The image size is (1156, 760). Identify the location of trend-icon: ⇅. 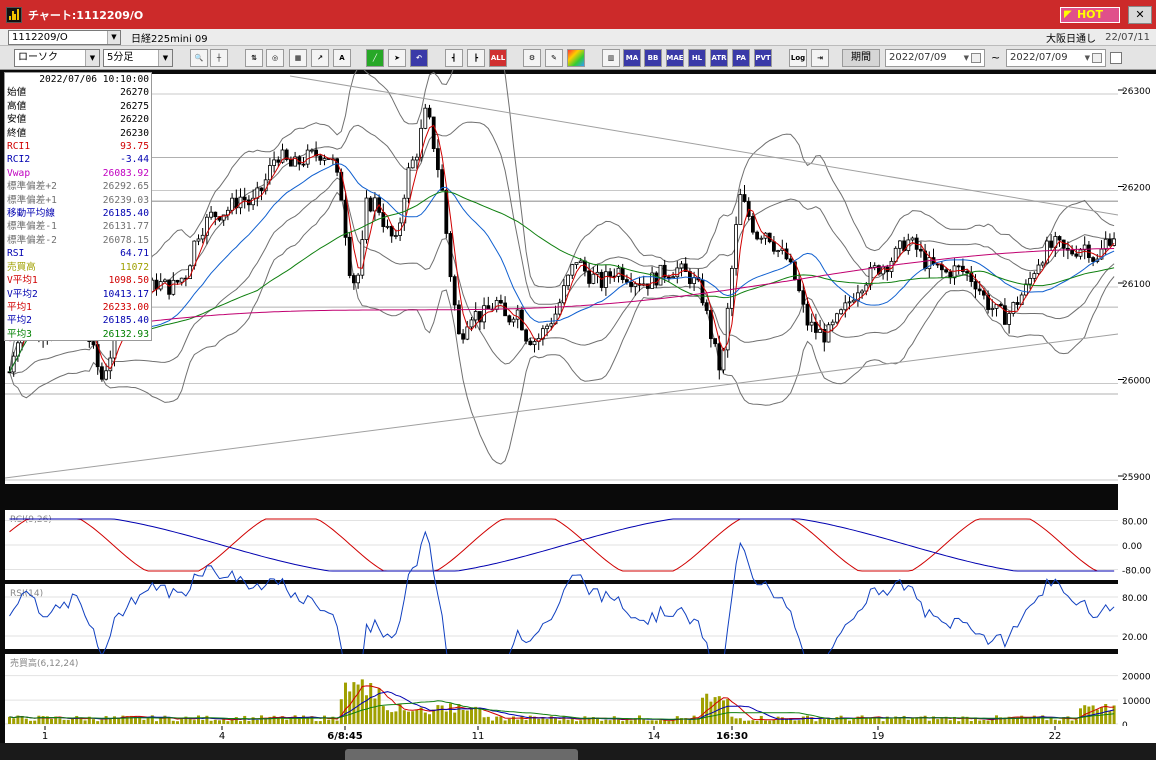
(254, 58).